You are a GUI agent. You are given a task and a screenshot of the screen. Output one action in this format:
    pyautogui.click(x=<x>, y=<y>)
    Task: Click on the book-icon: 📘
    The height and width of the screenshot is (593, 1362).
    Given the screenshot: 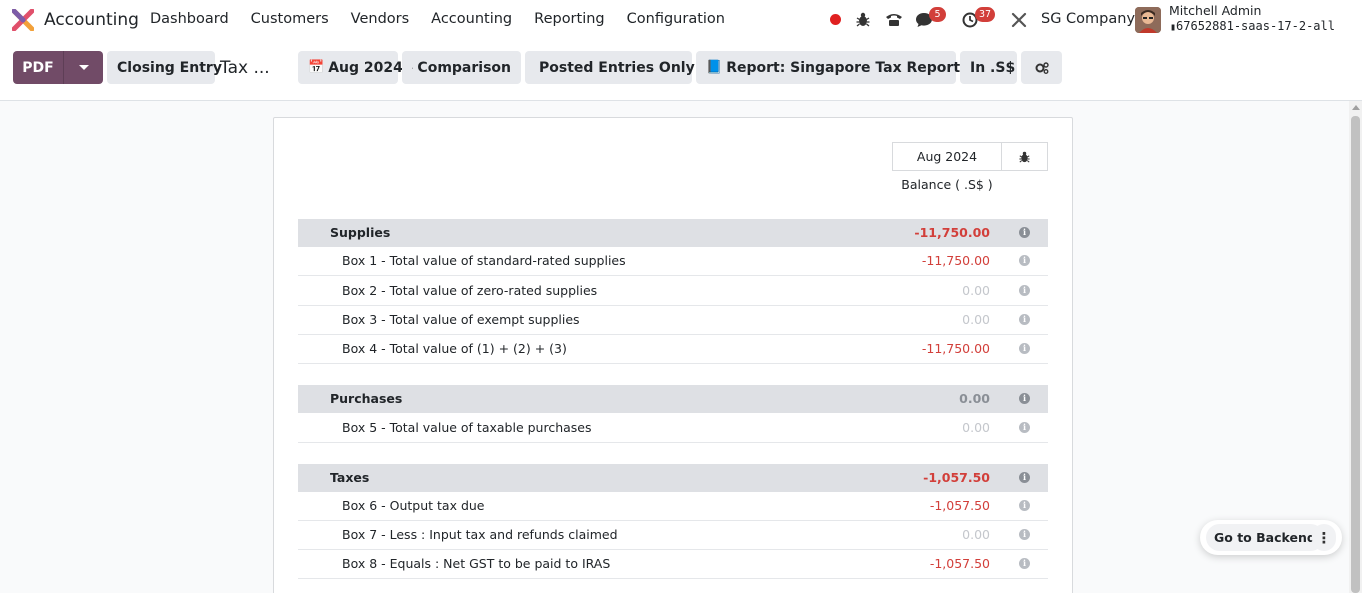 What is the action you would take?
    pyautogui.click(x=714, y=67)
    